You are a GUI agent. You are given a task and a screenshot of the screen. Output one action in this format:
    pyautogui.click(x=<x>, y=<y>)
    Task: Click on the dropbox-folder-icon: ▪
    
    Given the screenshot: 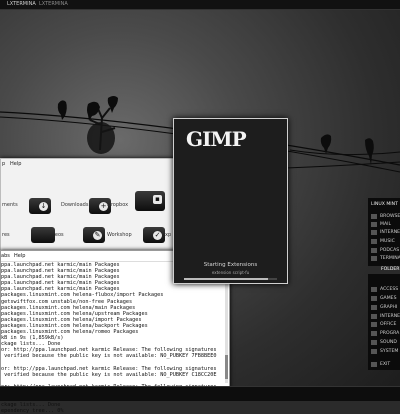 What is the action you would take?
    pyautogui.click(x=150, y=201)
    